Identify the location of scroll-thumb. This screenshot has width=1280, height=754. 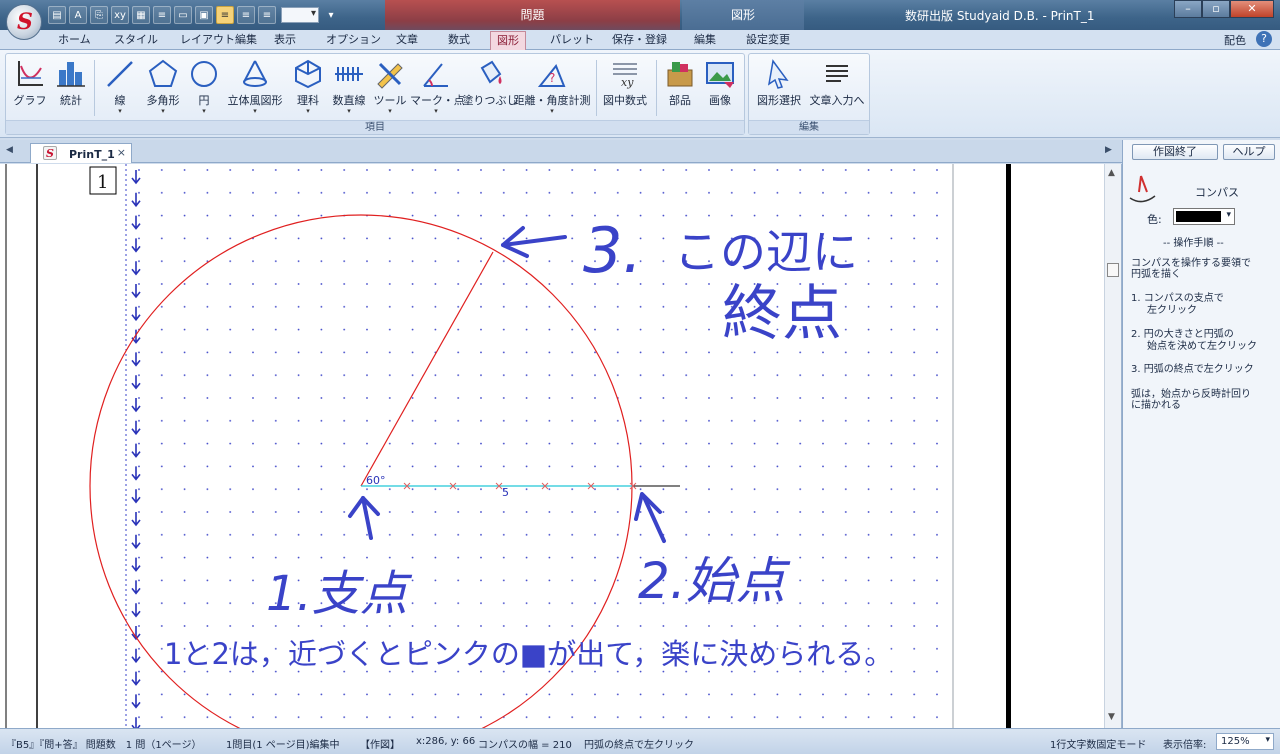
(1113, 270).